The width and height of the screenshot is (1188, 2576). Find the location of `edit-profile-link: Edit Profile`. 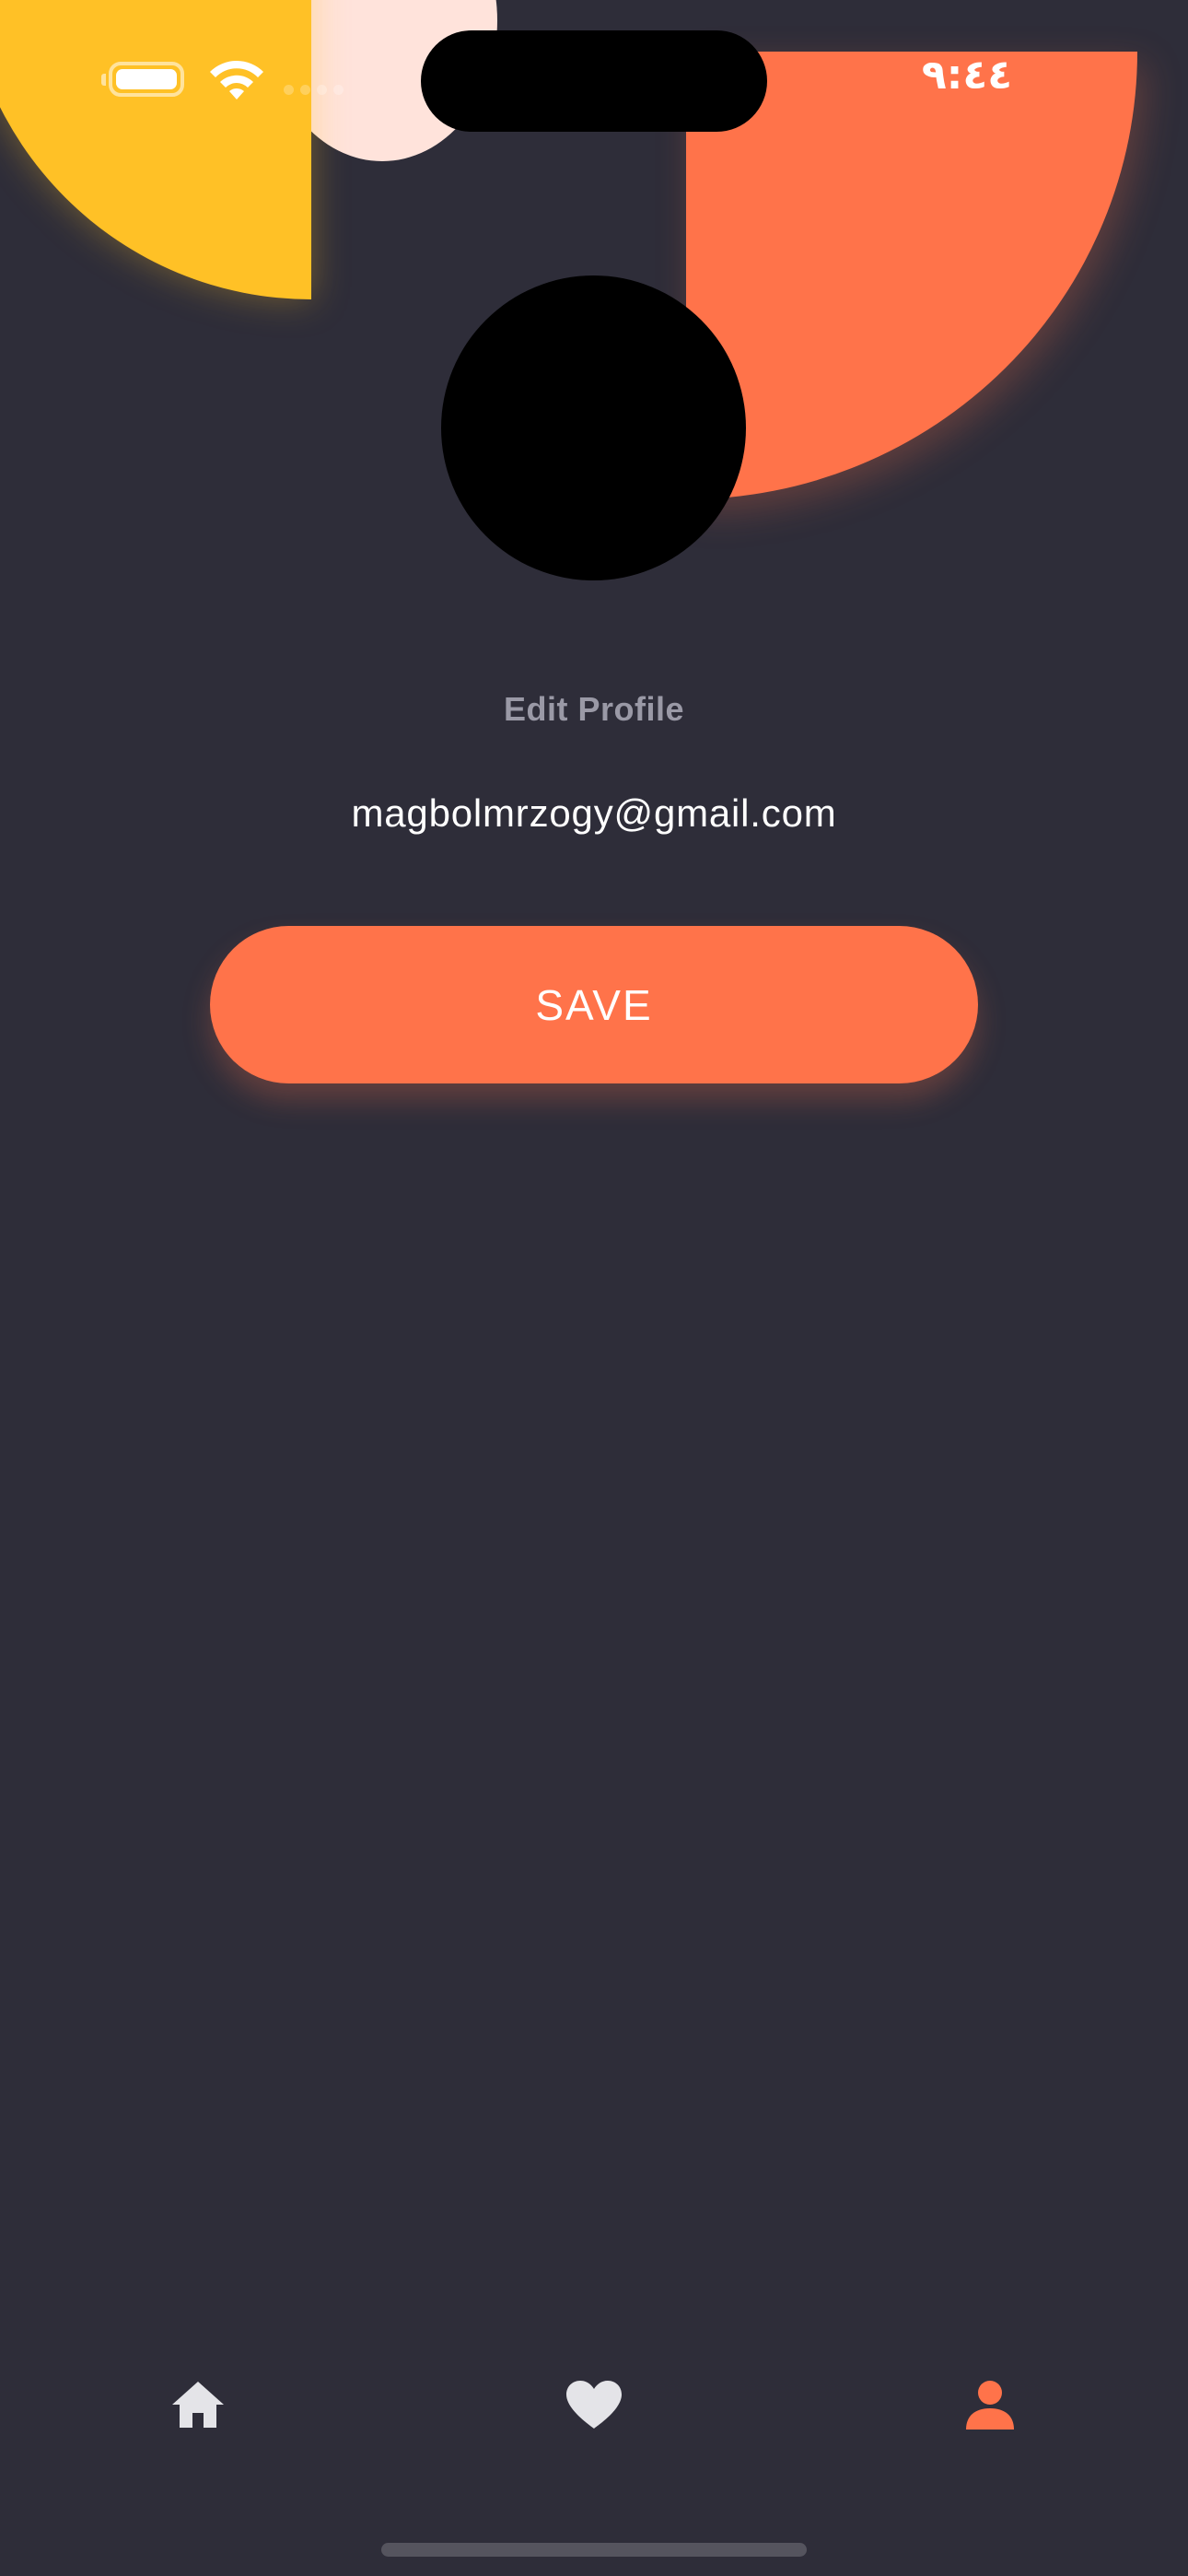

edit-profile-link: Edit Profile is located at coordinates (594, 709).